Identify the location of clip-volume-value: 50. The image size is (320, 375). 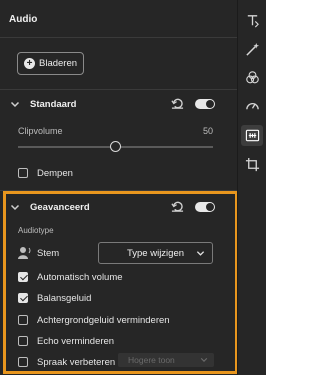
(208, 131).